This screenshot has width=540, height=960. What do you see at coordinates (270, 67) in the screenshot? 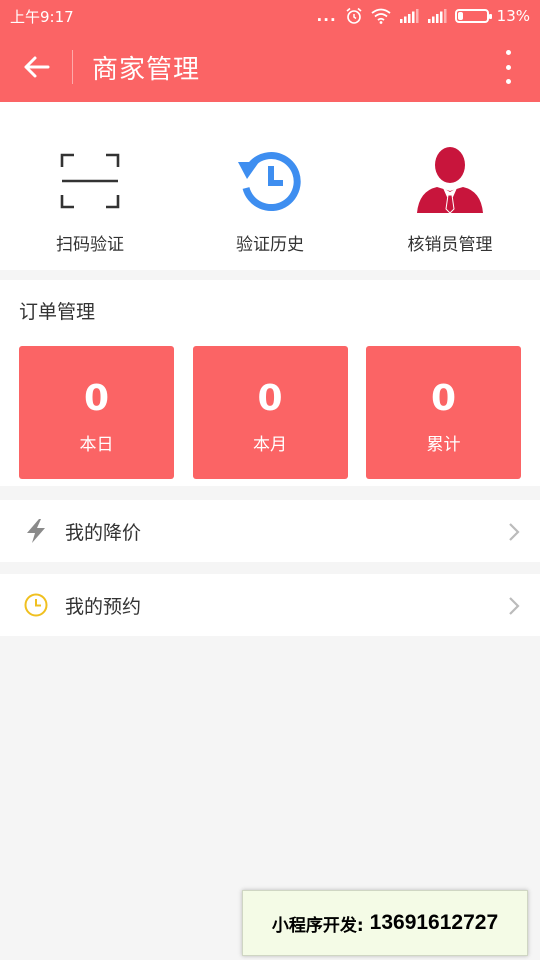
I see `app-bar: 商家管理` at bounding box center [270, 67].